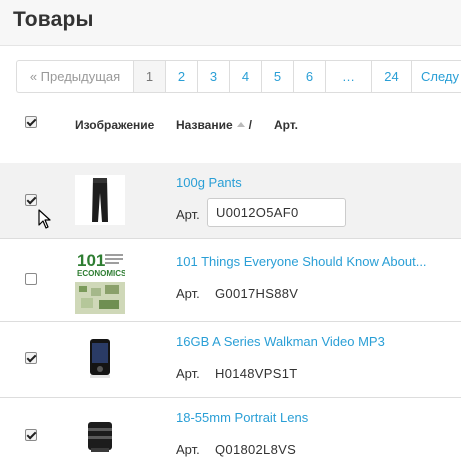 This screenshot has width=461, height=468. Describe the element at coordinates (230, 23) in the screenshot. I see `page-header: Товары` at that location.